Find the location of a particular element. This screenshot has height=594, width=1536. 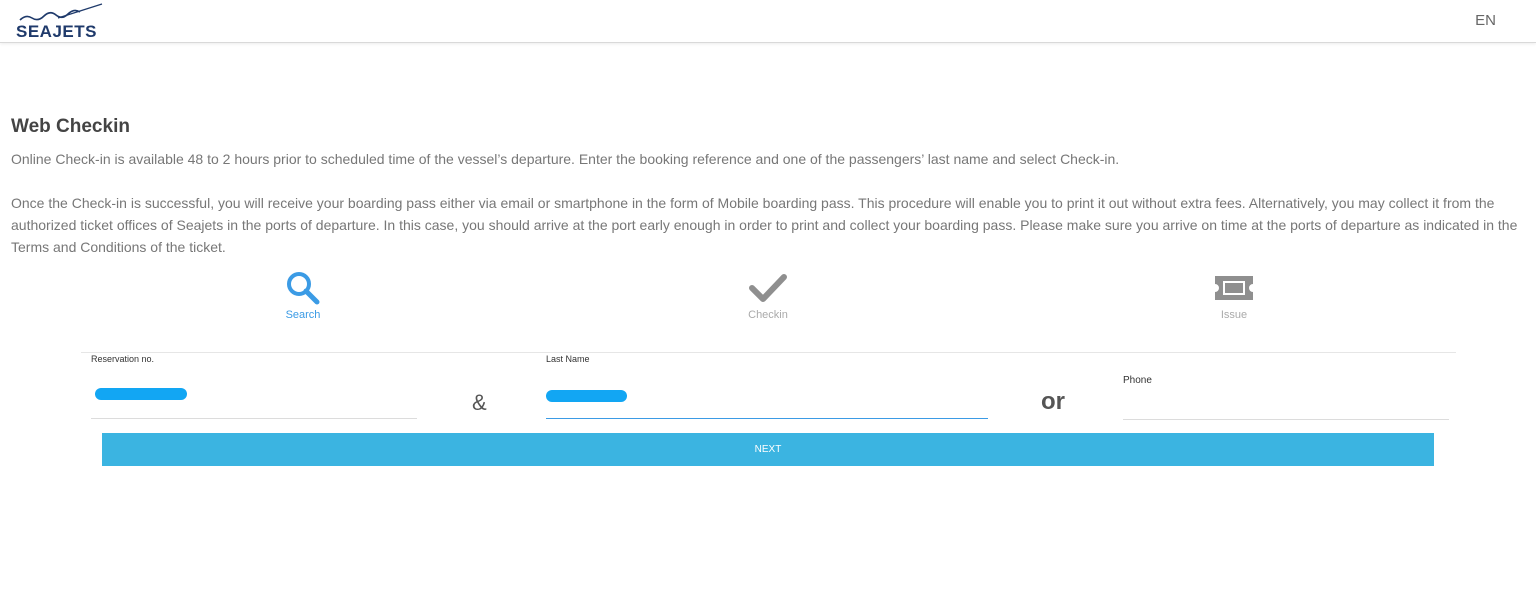

step-issue: Issue is located at coordinates (1234, 295).